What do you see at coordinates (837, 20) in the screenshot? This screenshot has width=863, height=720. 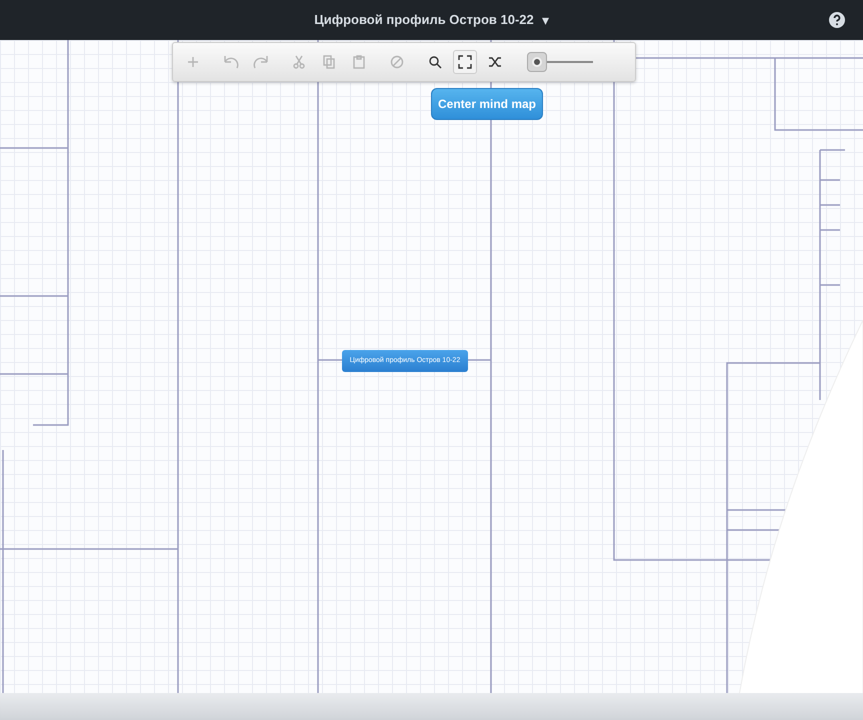 I see `help-icon` at bounding box center [837, 20].